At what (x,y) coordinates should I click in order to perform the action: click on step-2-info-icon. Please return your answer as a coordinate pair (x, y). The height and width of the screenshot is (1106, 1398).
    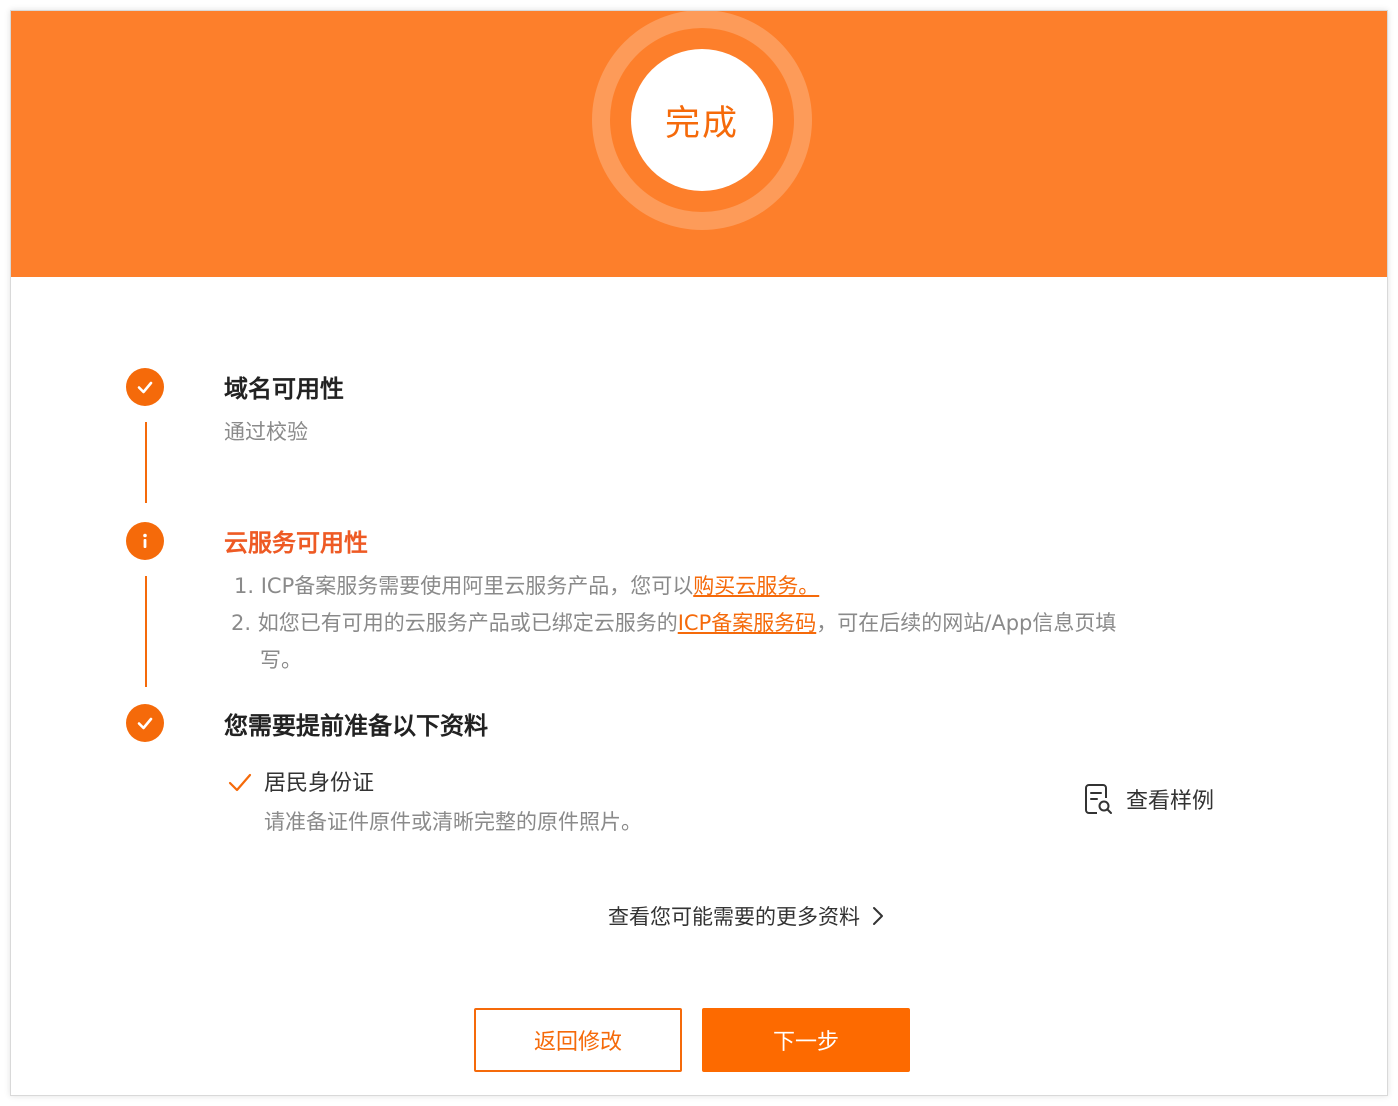
    Looking at the image, I should click on (145, 541).